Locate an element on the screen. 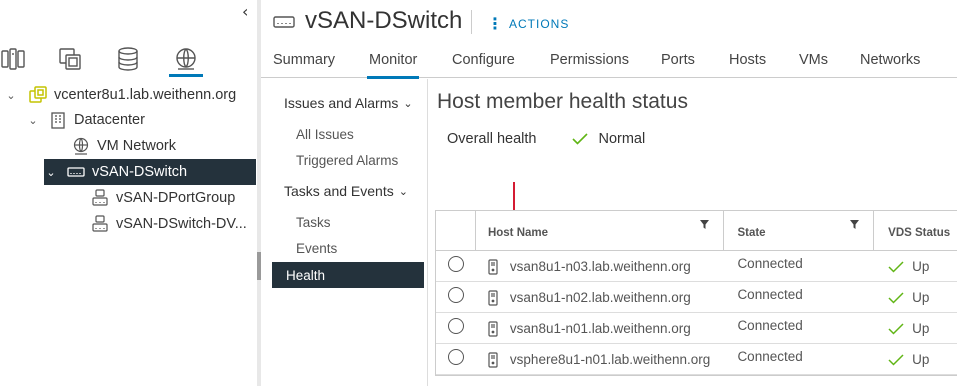 The width and height of the screenshot is (957, 386). tab-networks: Networks is located at coordinates (890, 60).